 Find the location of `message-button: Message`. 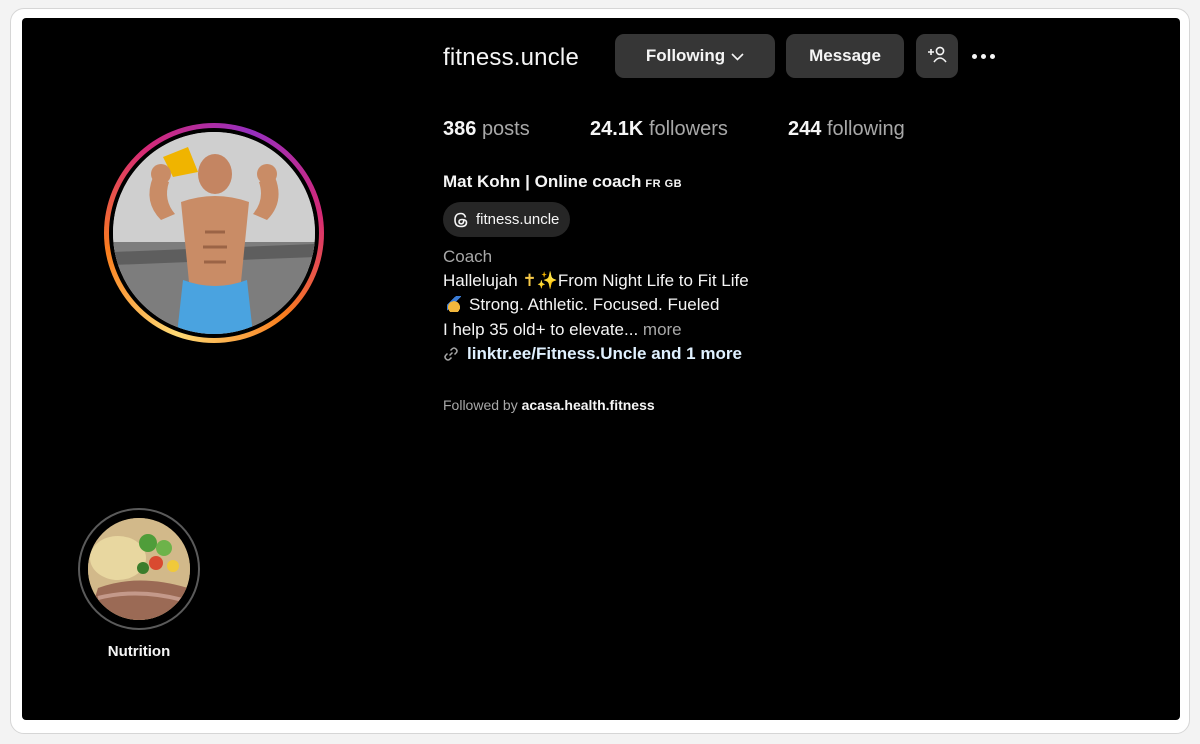

message-button: Message is located at coordinates (845, 56).